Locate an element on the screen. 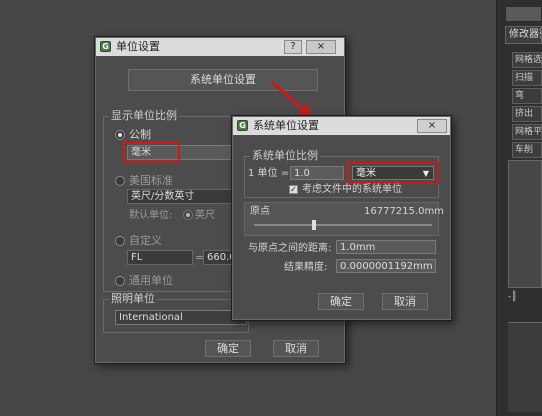  unit-type-highlight-box is located at coordinates (393, 173).